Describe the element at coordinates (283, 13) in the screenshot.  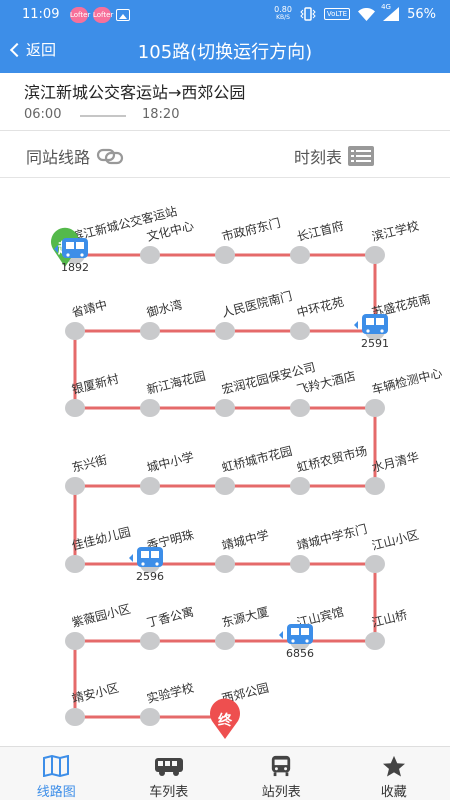
I see `net-speed: 0.80 KB/S` at that location.